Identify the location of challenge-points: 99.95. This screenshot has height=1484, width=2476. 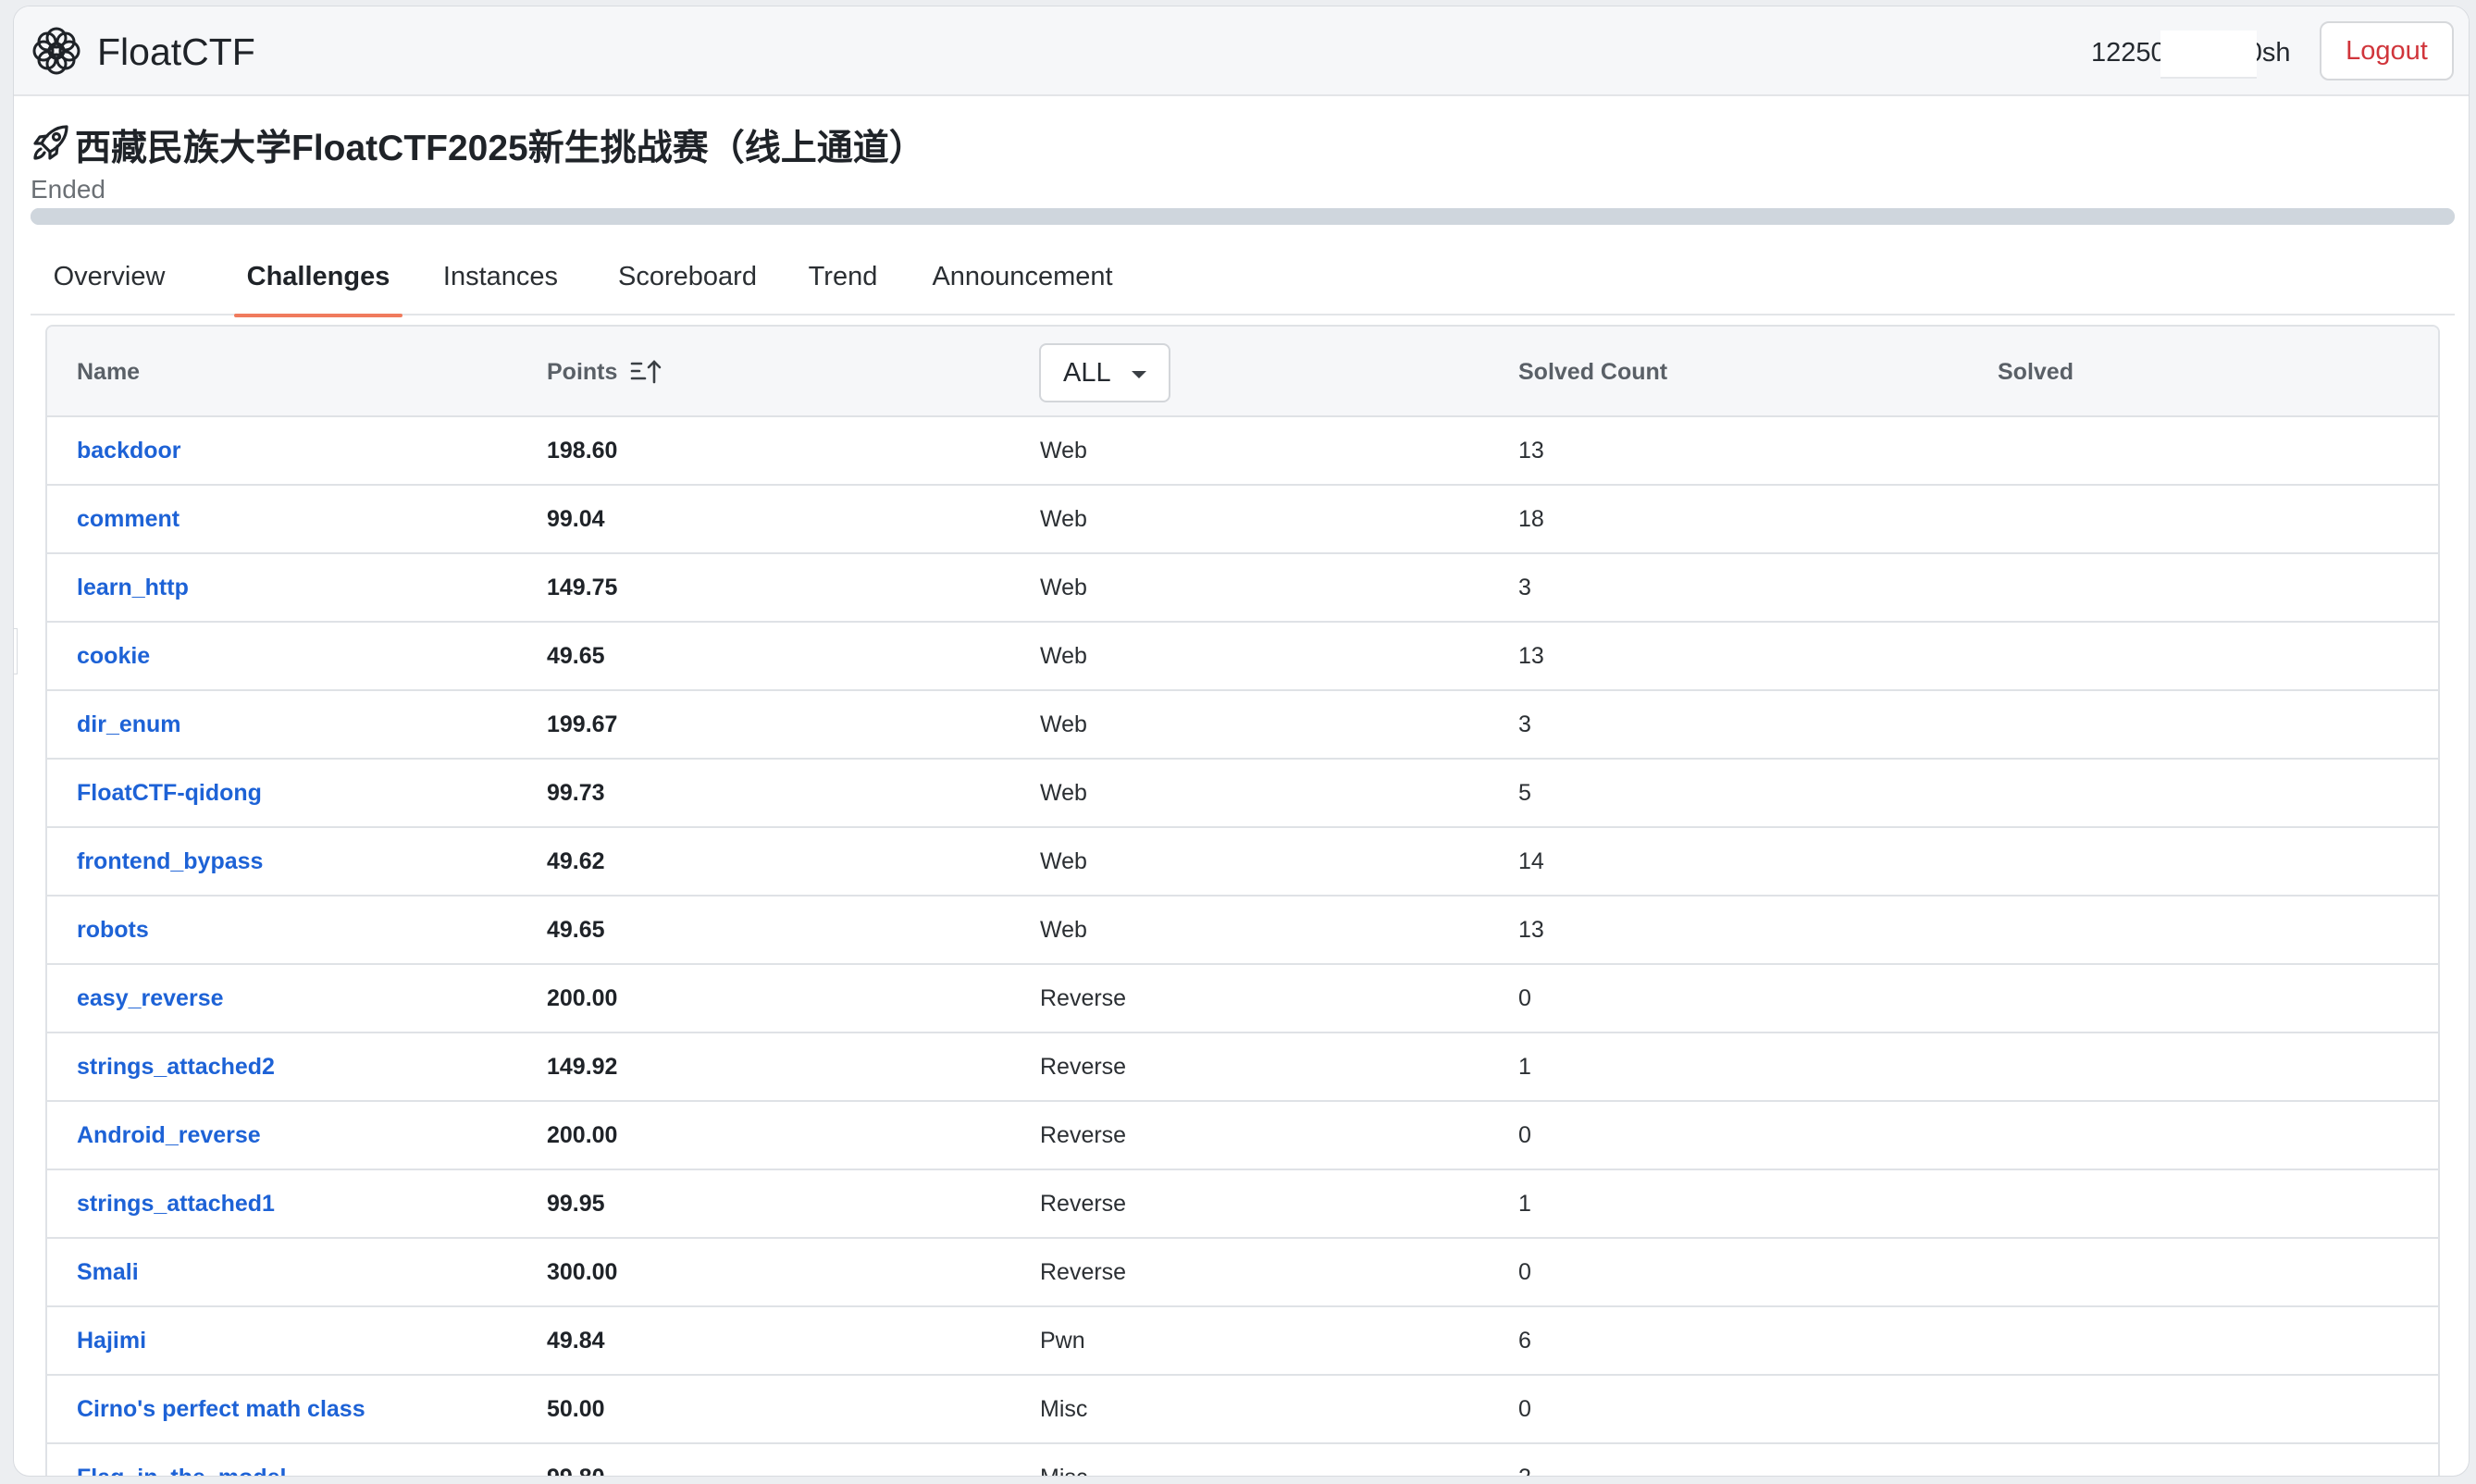
(576, 1203).